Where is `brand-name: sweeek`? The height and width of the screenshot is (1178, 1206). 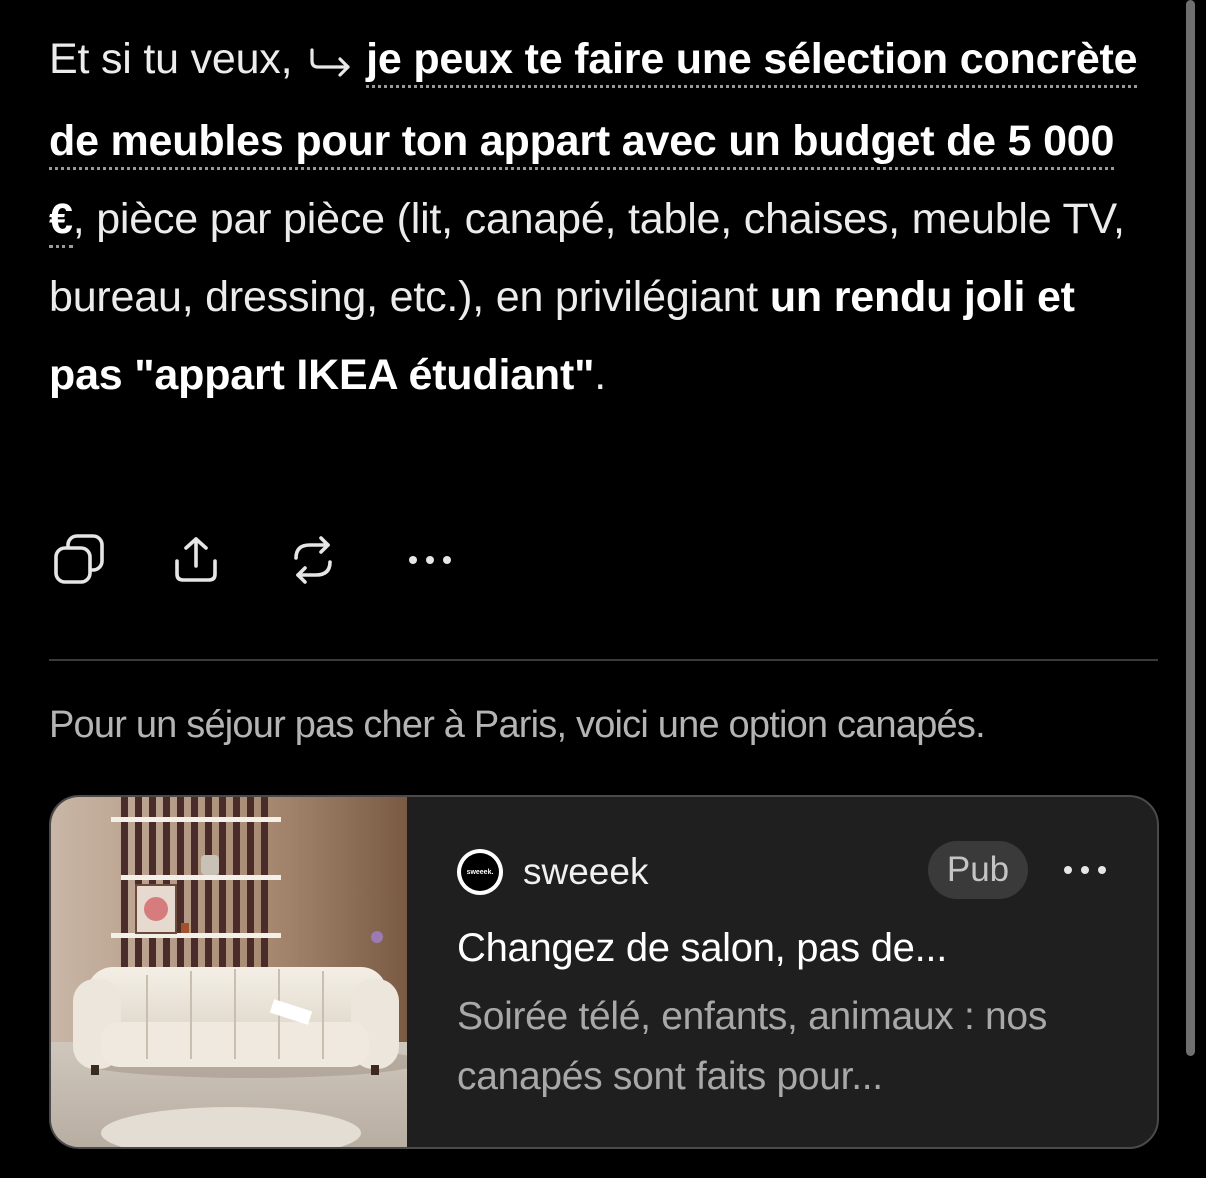 brand-name: sweeek is located at coordinates (585, 872).